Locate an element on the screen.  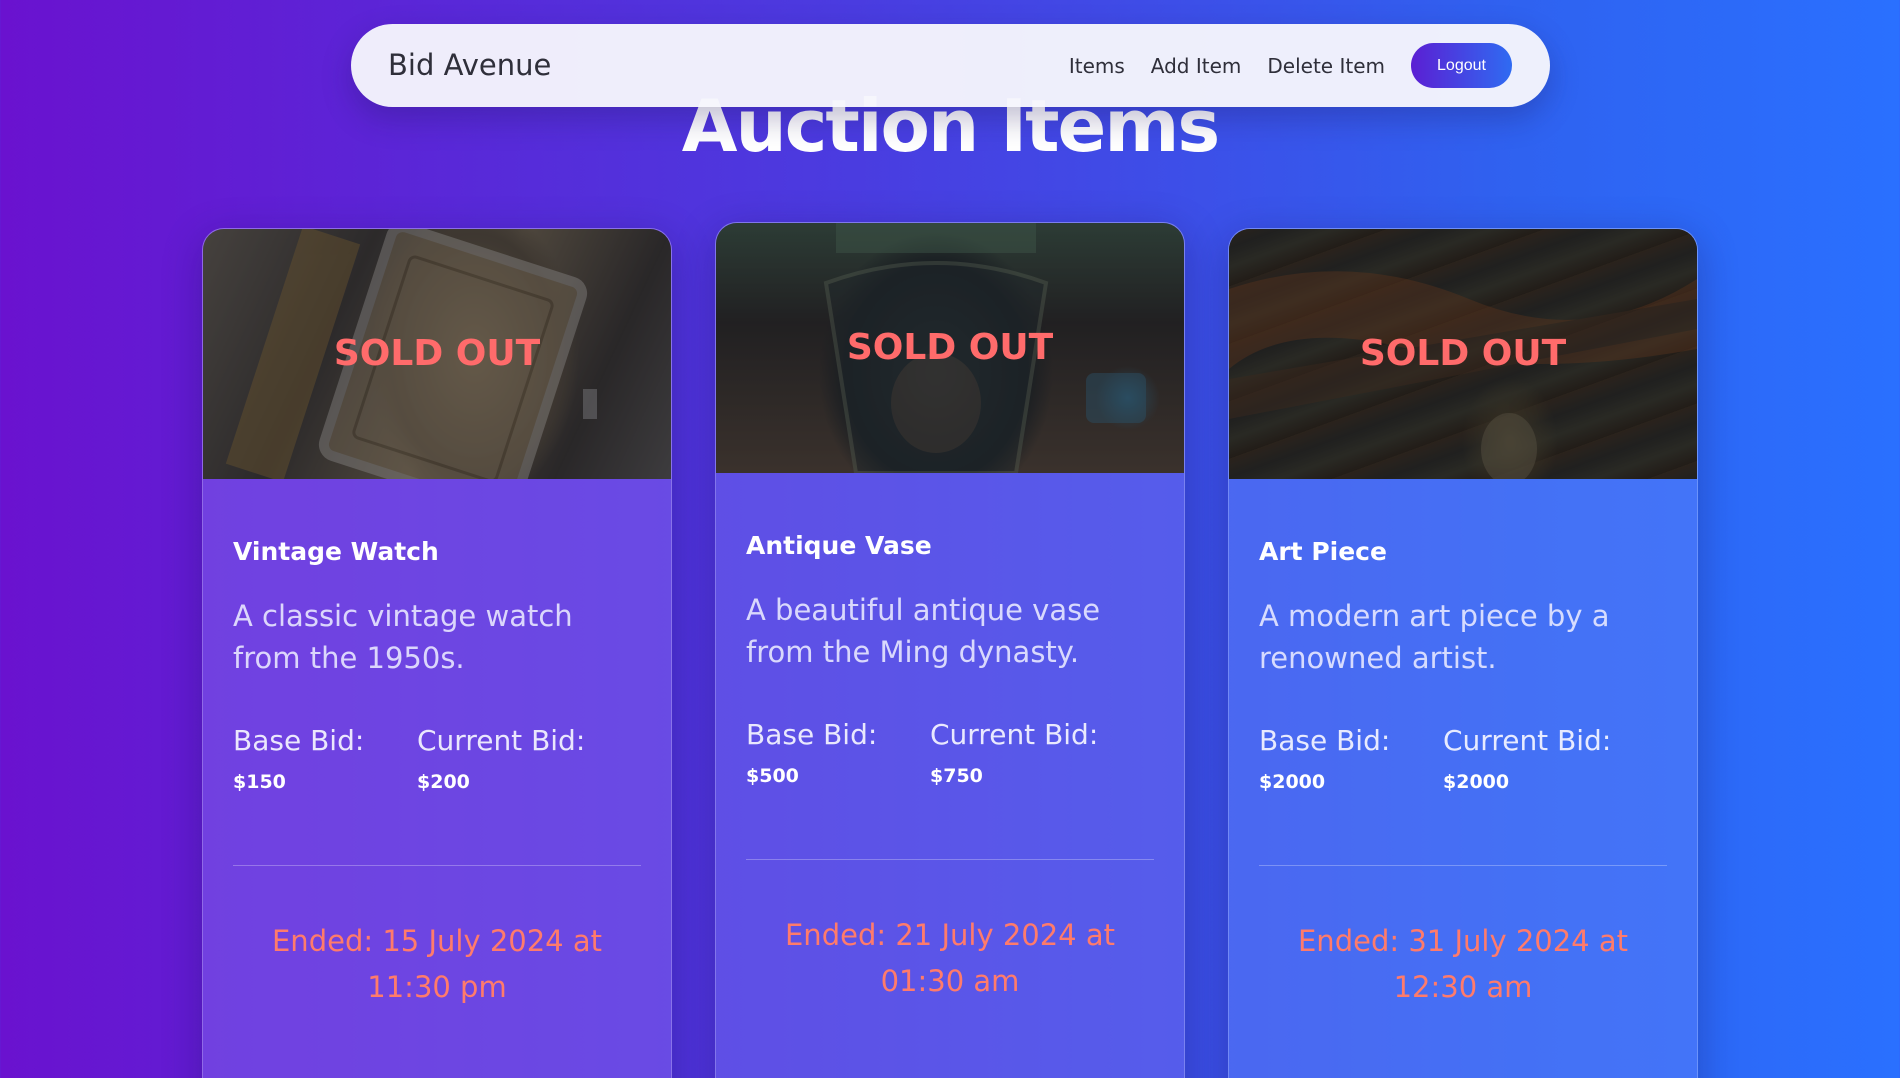
vase-image: SOLD OUT is located at coordinates (950, 348).